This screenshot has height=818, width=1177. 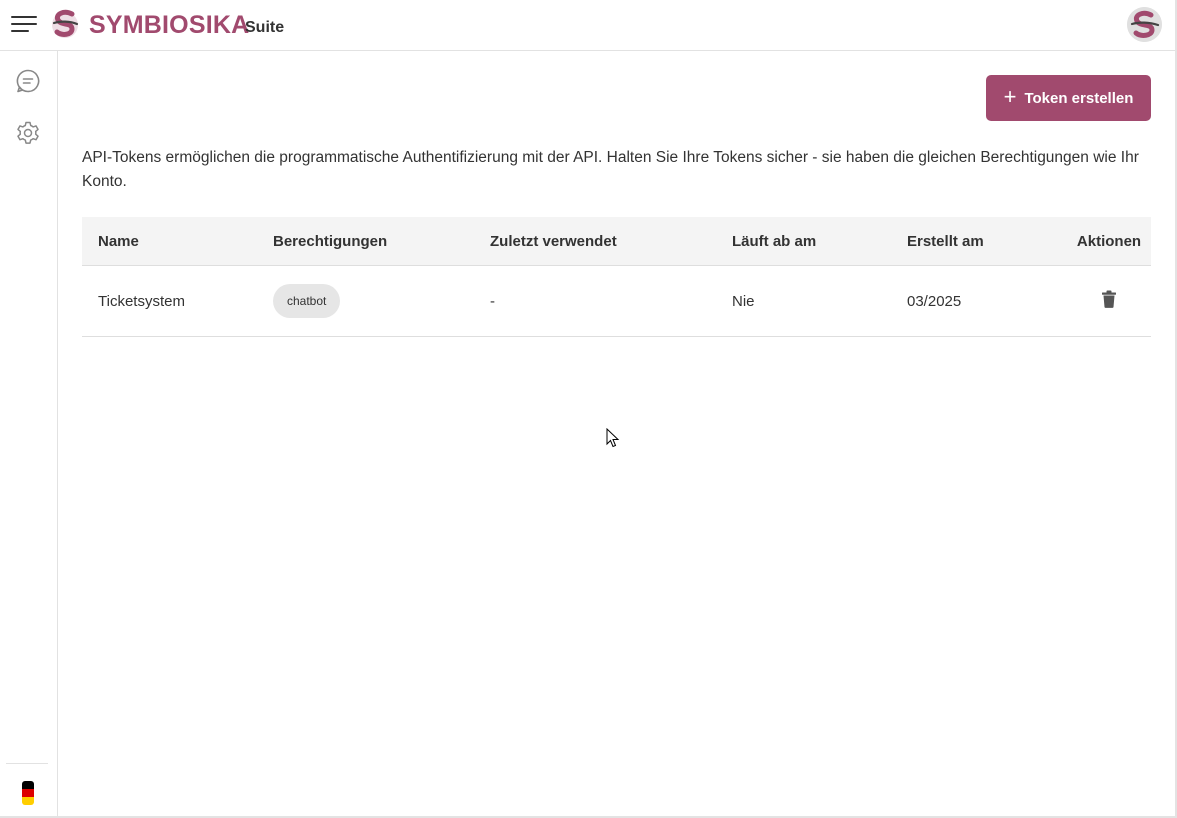 What do you see at coordinates (28, 81) in the screenshot?
I see `chat-icon` at bounding box center [28, 81].